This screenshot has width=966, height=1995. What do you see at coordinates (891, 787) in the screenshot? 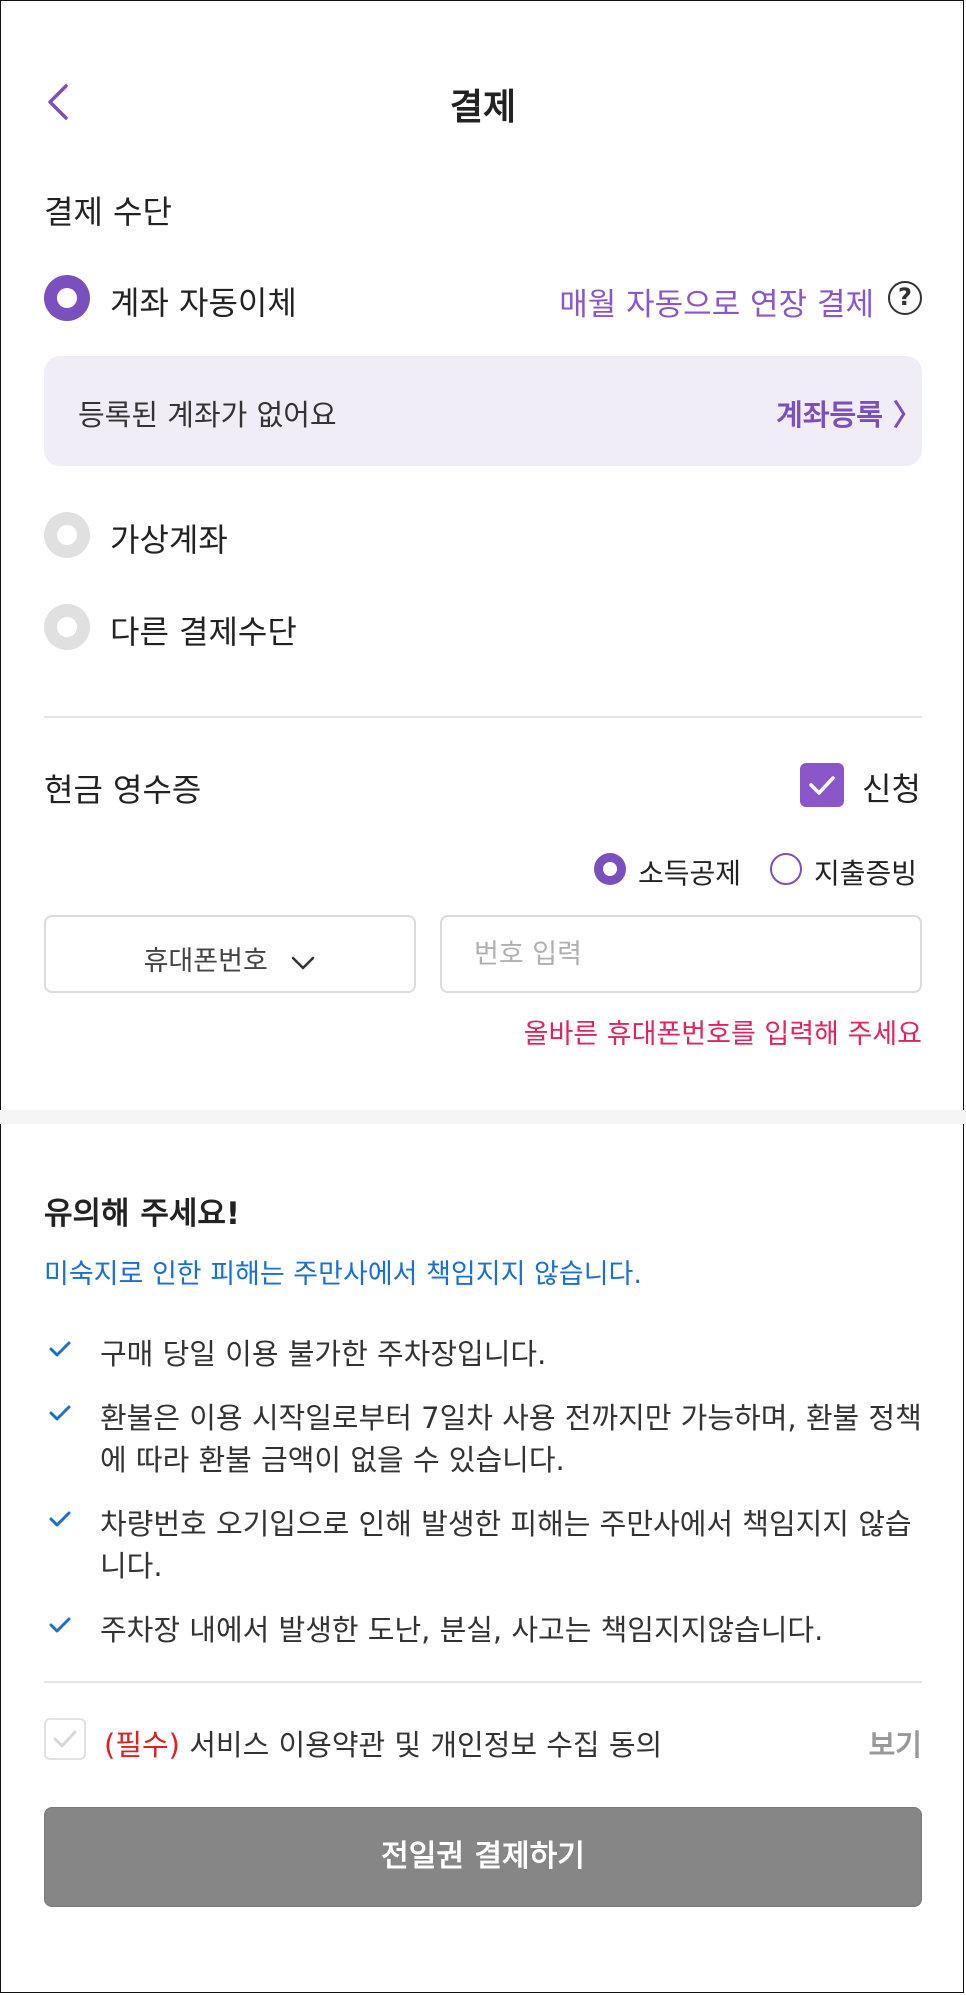
I see `apply-label: 신청` at bounding box center [891, 787].